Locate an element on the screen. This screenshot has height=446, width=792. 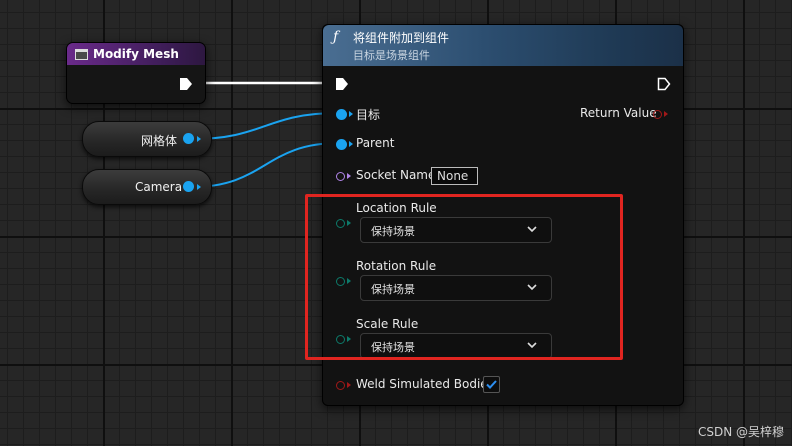
weld-checkbox is located at coordinates (491, 384).